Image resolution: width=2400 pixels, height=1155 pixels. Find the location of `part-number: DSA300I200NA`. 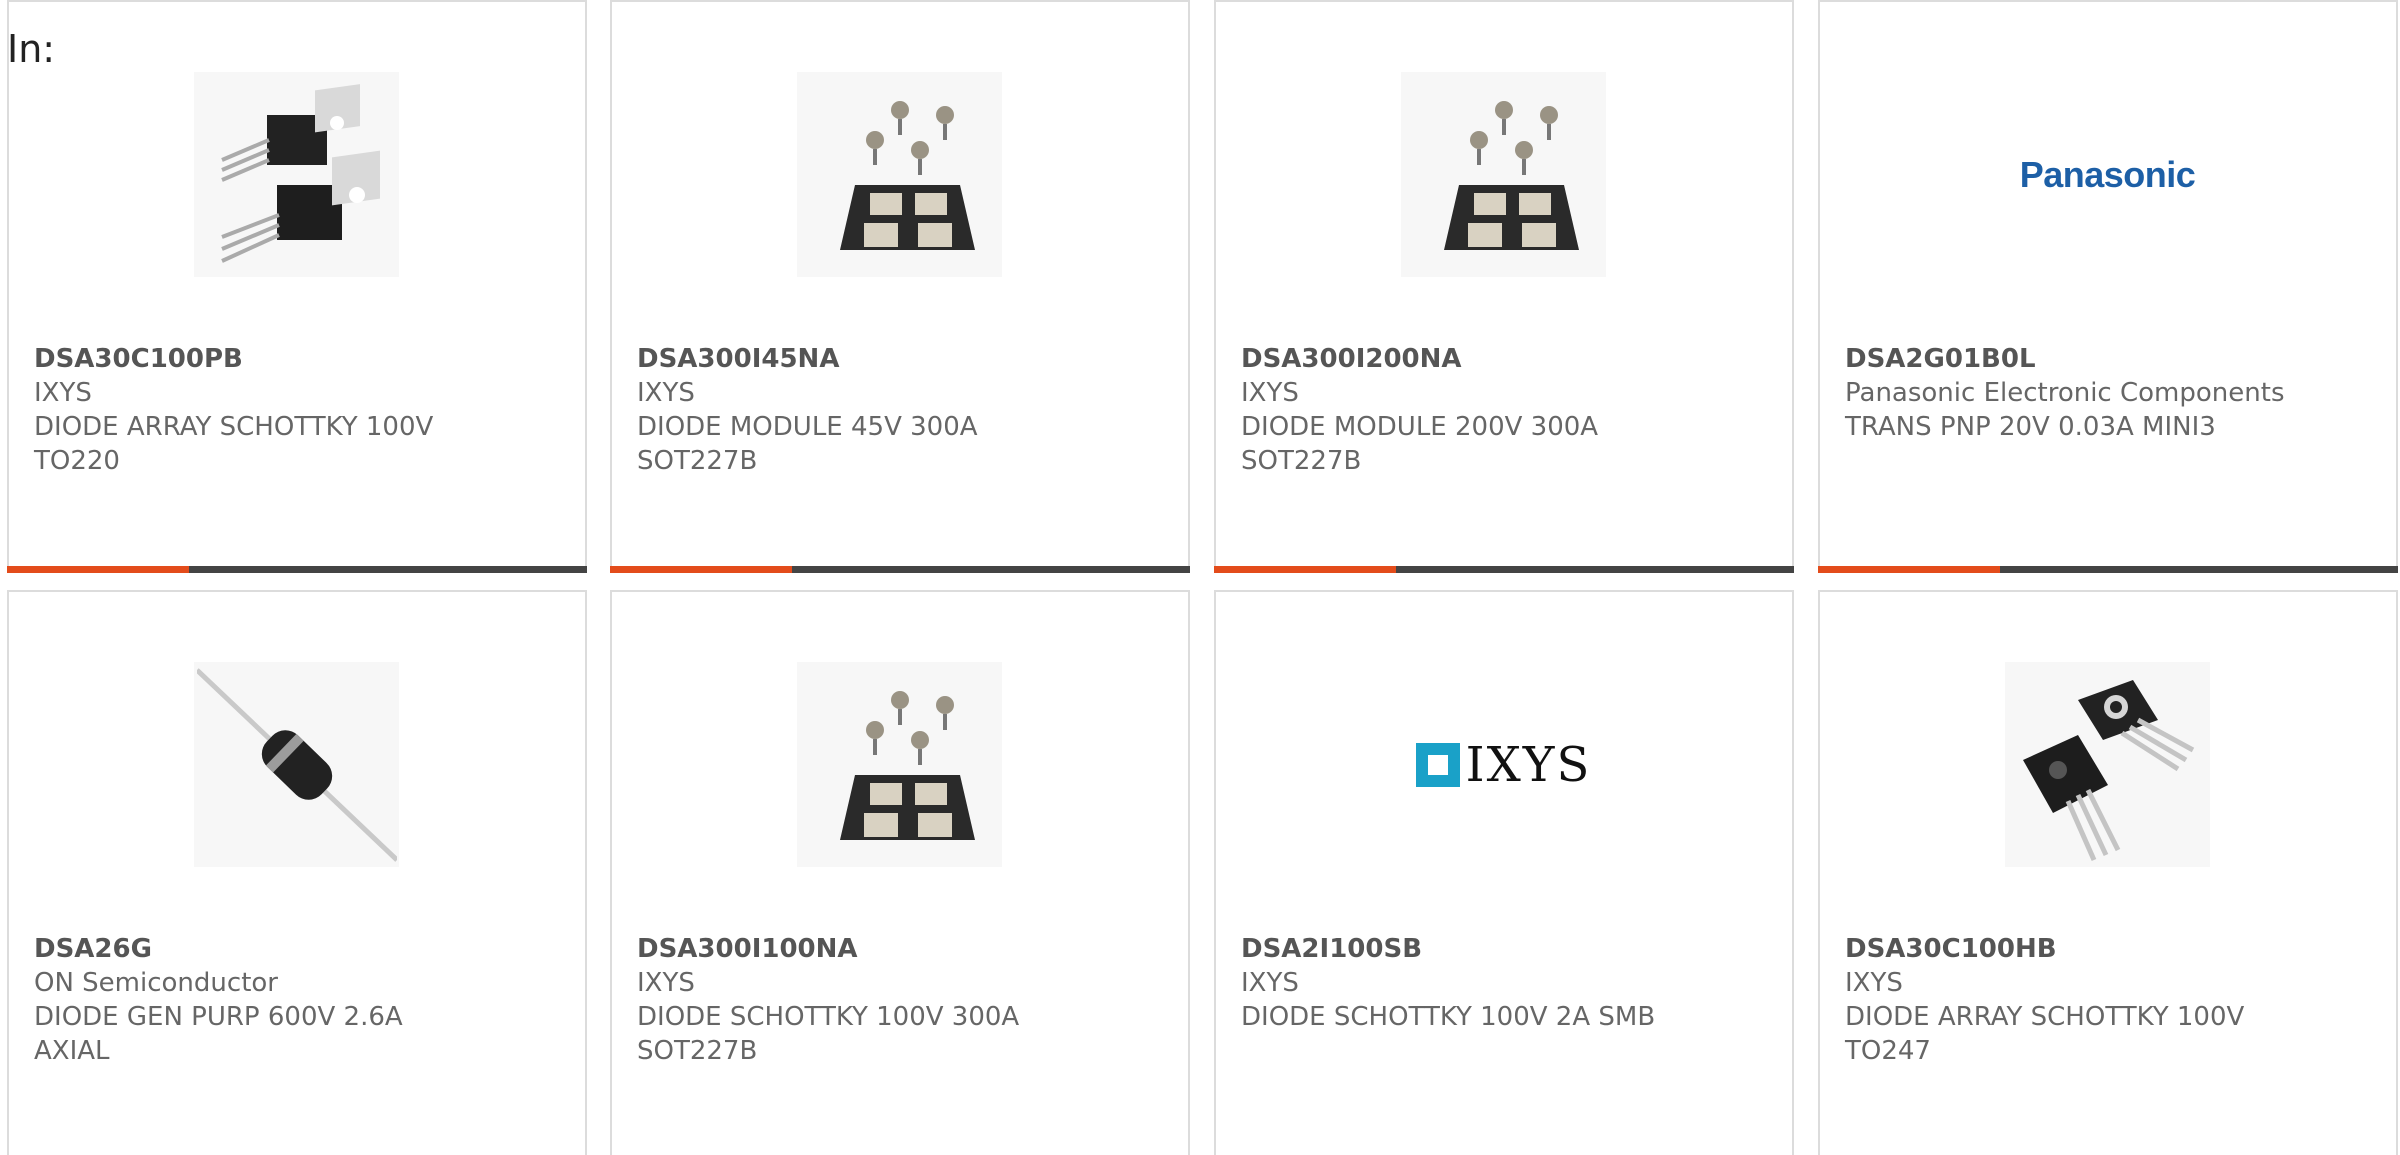

part-number: DSA300I200NA is located at coordinates (1511, 359).